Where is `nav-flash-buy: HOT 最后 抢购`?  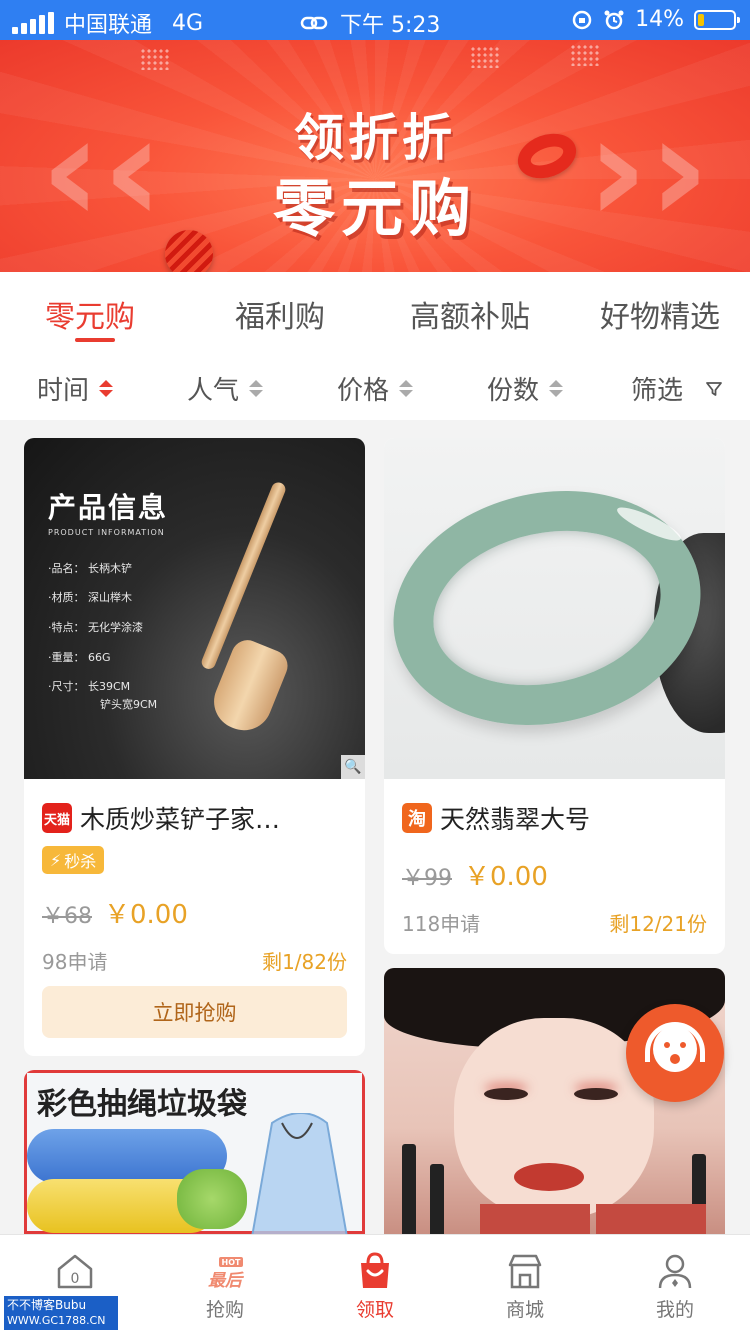
nav-flash-buy: HOT 最后 抢购 is located at coordinates (225, 1284).